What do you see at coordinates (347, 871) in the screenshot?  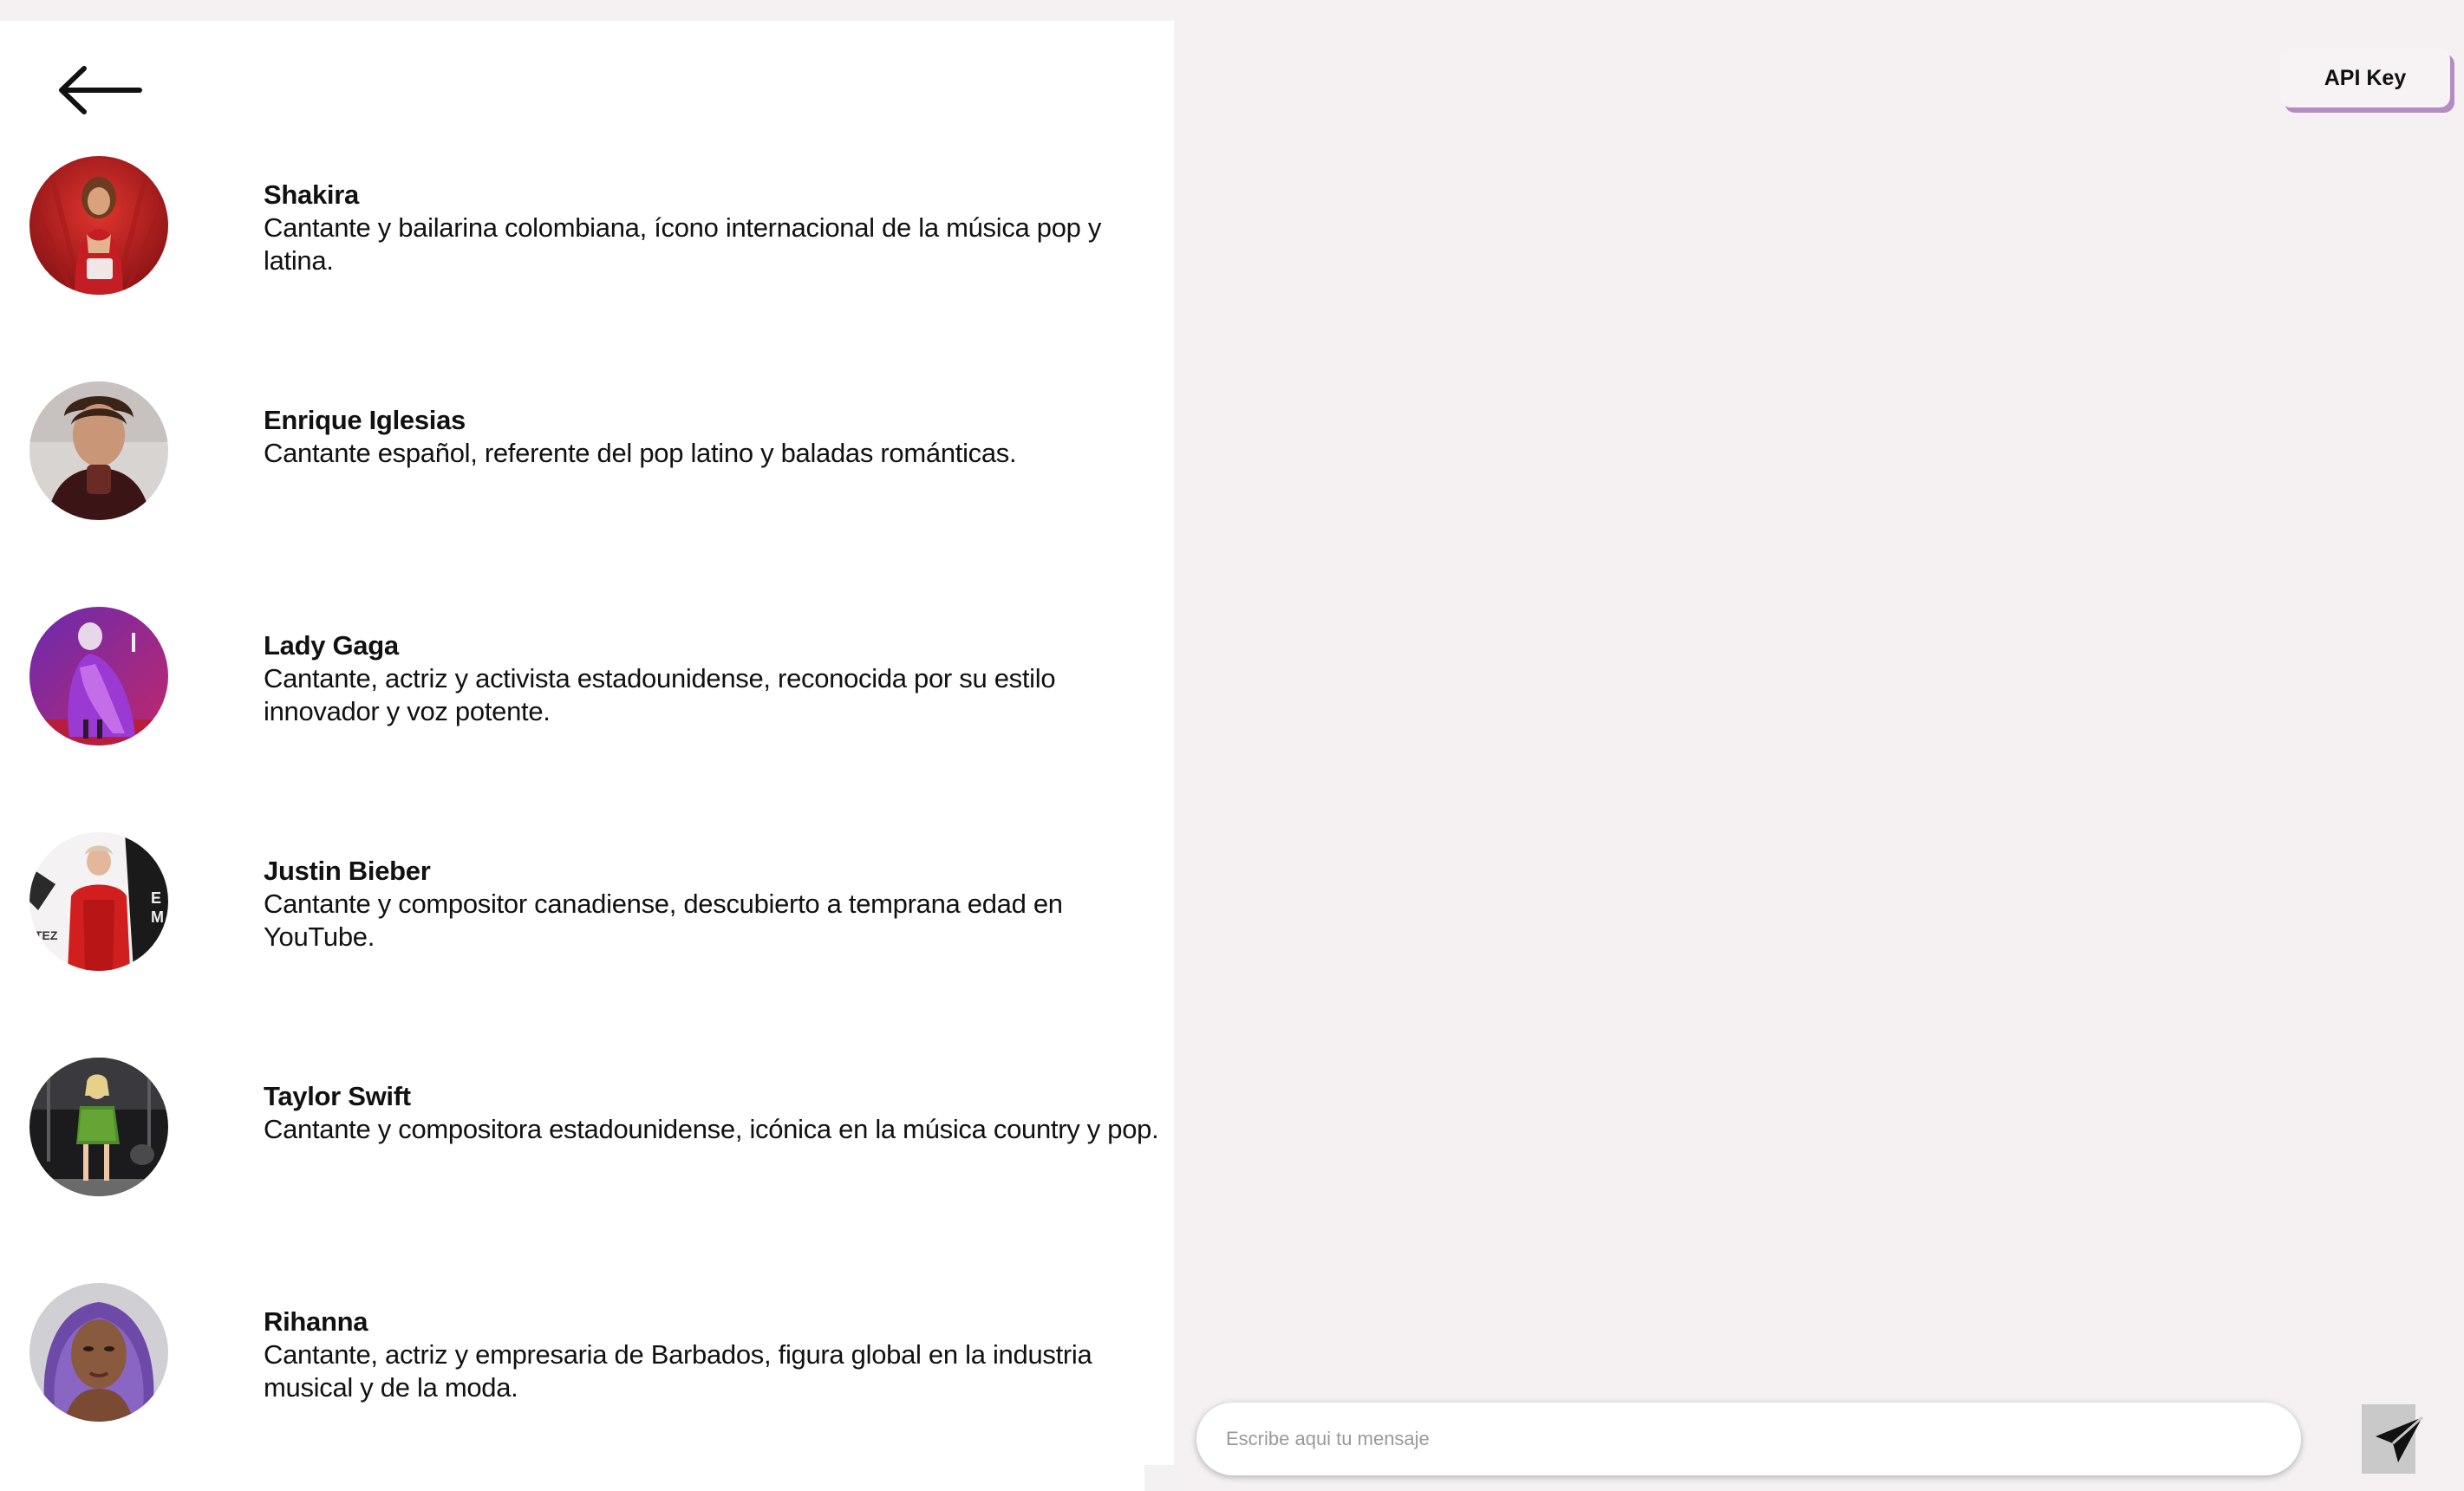 I see `contact-name: Justin Bieber` at bounding box center [347, 871].